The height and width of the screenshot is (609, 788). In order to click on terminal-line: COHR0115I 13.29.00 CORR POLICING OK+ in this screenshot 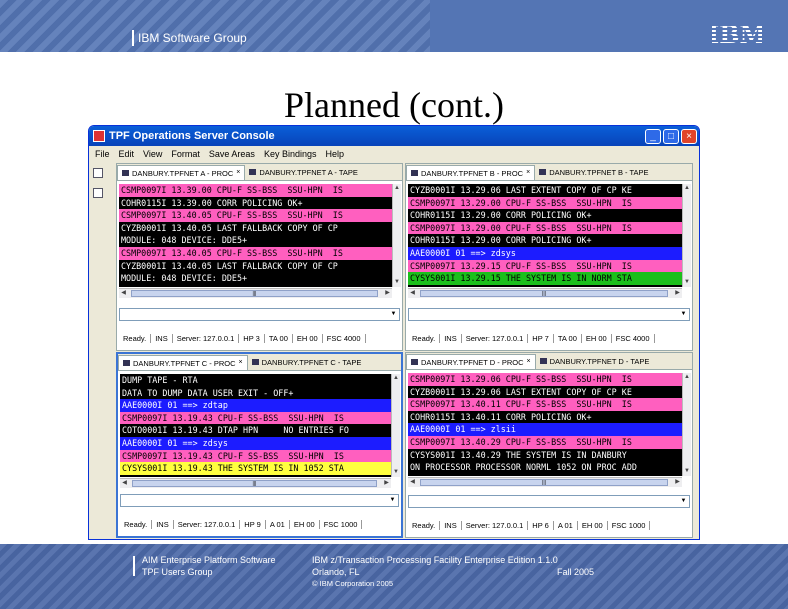, I will do `click(545, 240)`.